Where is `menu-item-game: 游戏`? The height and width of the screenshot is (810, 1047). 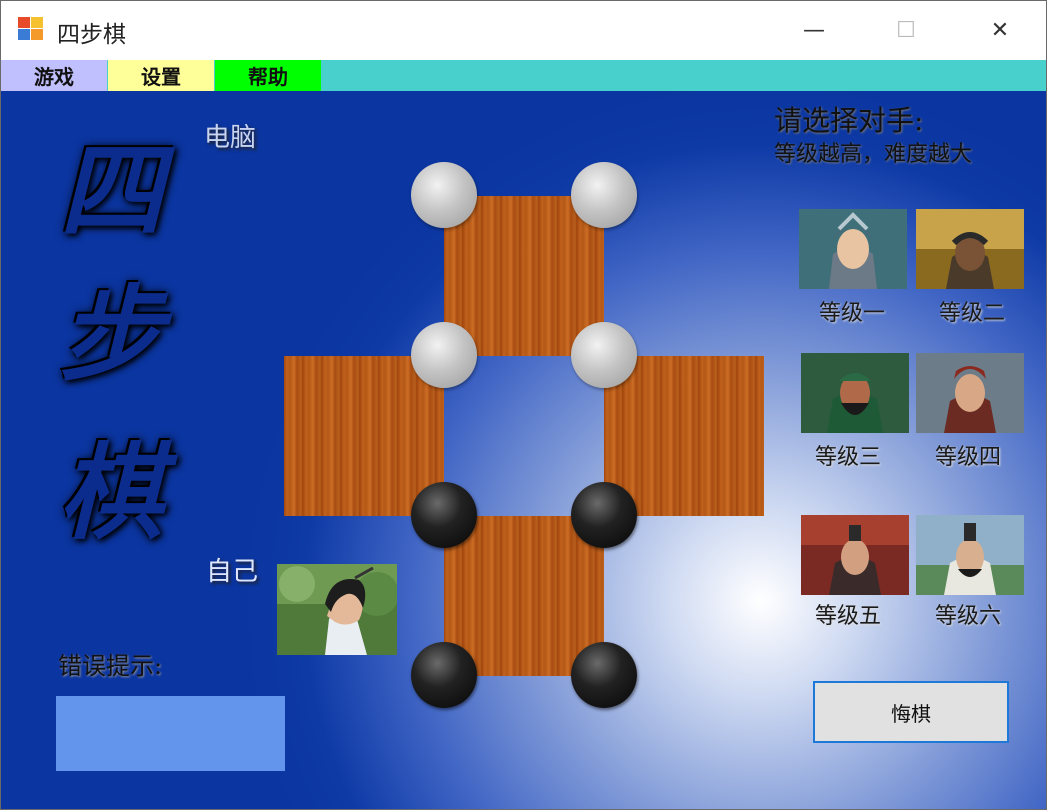 menu-item-game: 游戏 is located at coordinates (54, 75).